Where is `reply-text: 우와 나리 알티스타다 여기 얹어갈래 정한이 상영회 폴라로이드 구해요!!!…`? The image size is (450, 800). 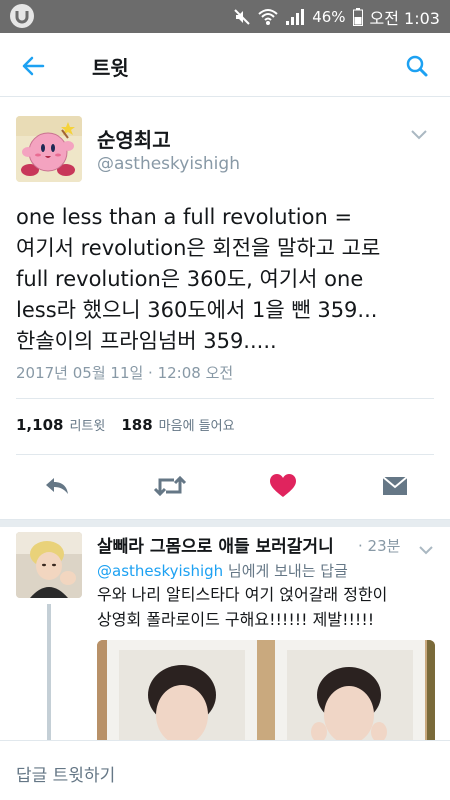 reply-text: 우와 나리 알티스타다 여기 얹어갈래 정한이 상영회 폴라로이드 구해요!!!… is located at coordinates (269, 607).